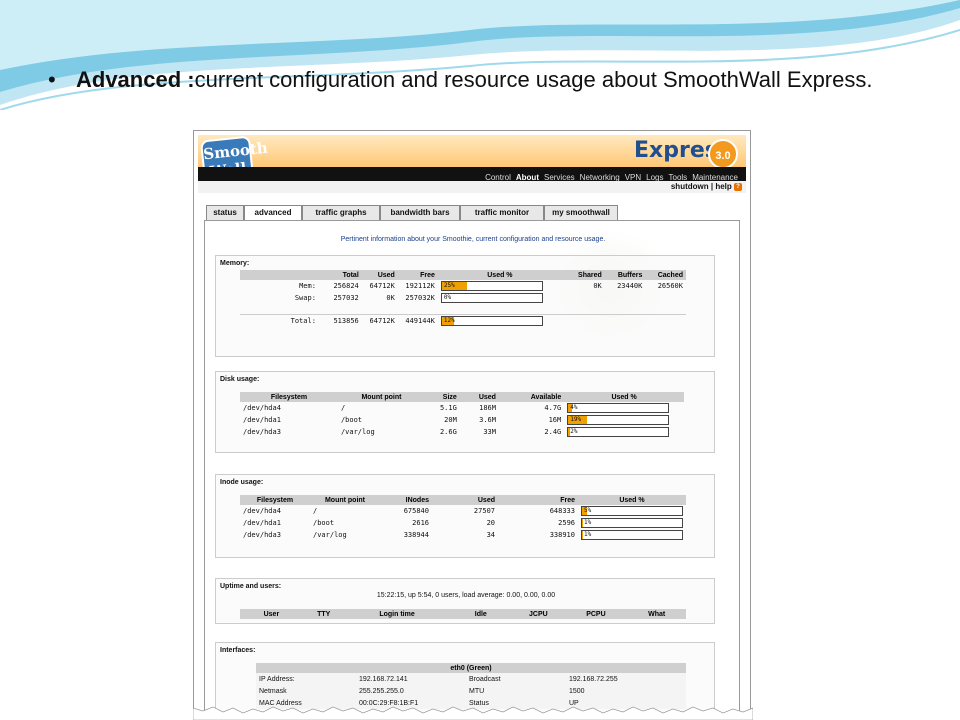 This screenshot has width=960, height=720. What do you see at coordinates (448, 408) in the screenshot?
I see `disk-size: 5.1G` at bounding box center [448, 408].